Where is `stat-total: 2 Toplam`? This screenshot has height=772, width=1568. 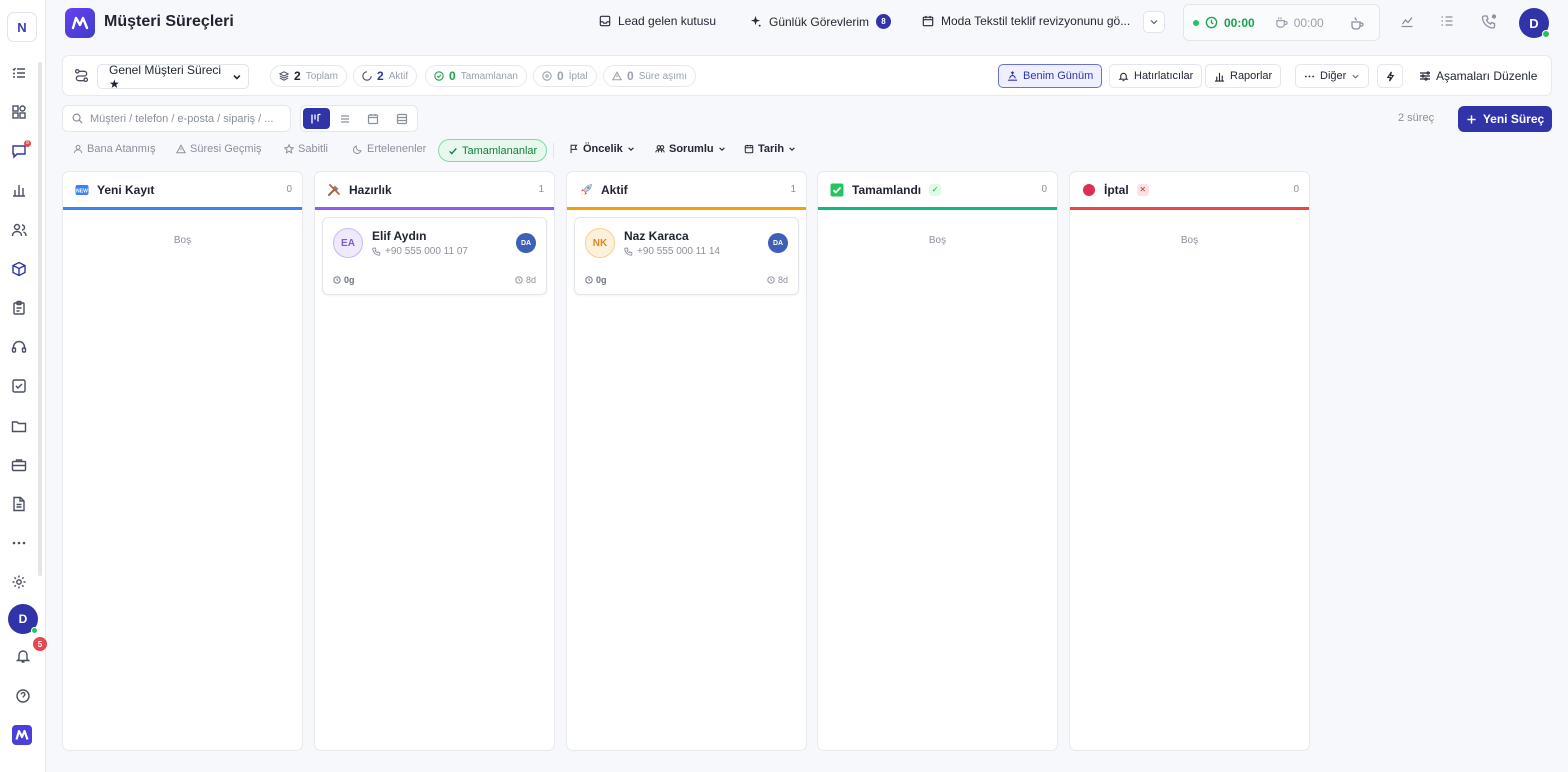
stat-total: 2 Toplam is located at coordinates (308, 76).